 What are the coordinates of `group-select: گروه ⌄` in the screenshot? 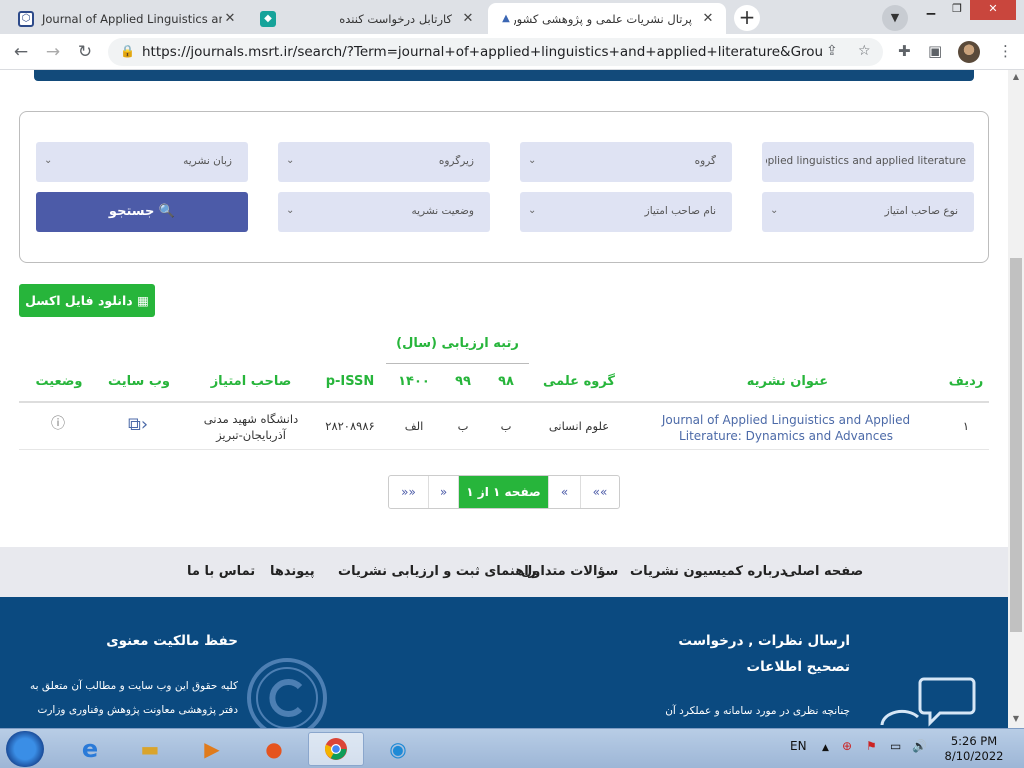 It's located at (626, 162).